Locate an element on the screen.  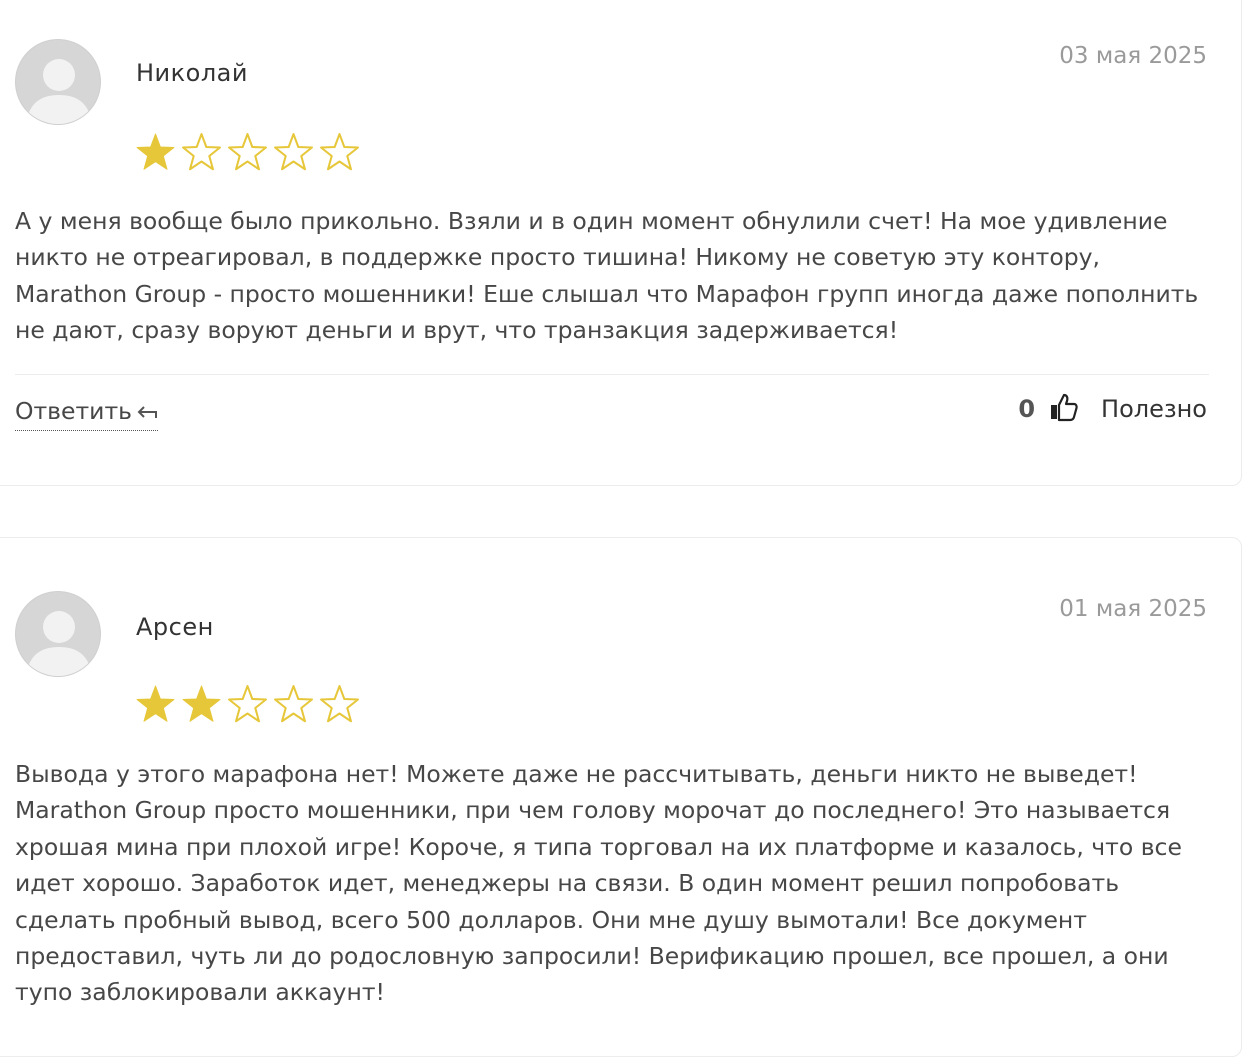
likes-group: 0 Полезно is located at coordinates (1112, 409).